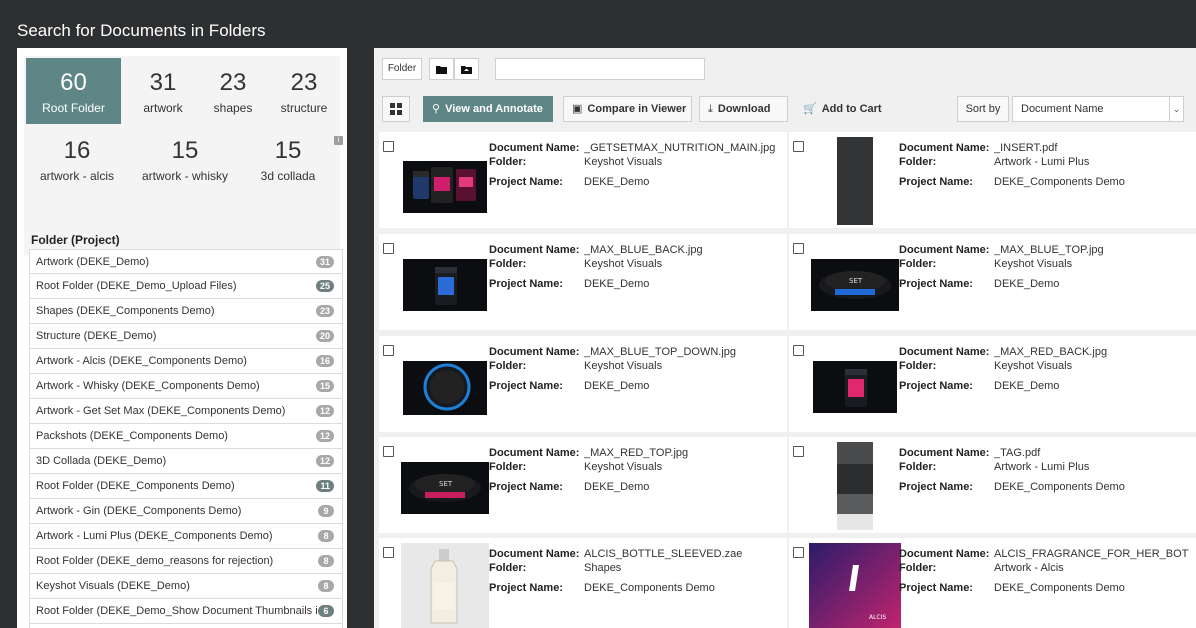  I want to click on folder-list-item: Root Folder (DEKE_Demo_Upload Files) 25, so click(186, 286).